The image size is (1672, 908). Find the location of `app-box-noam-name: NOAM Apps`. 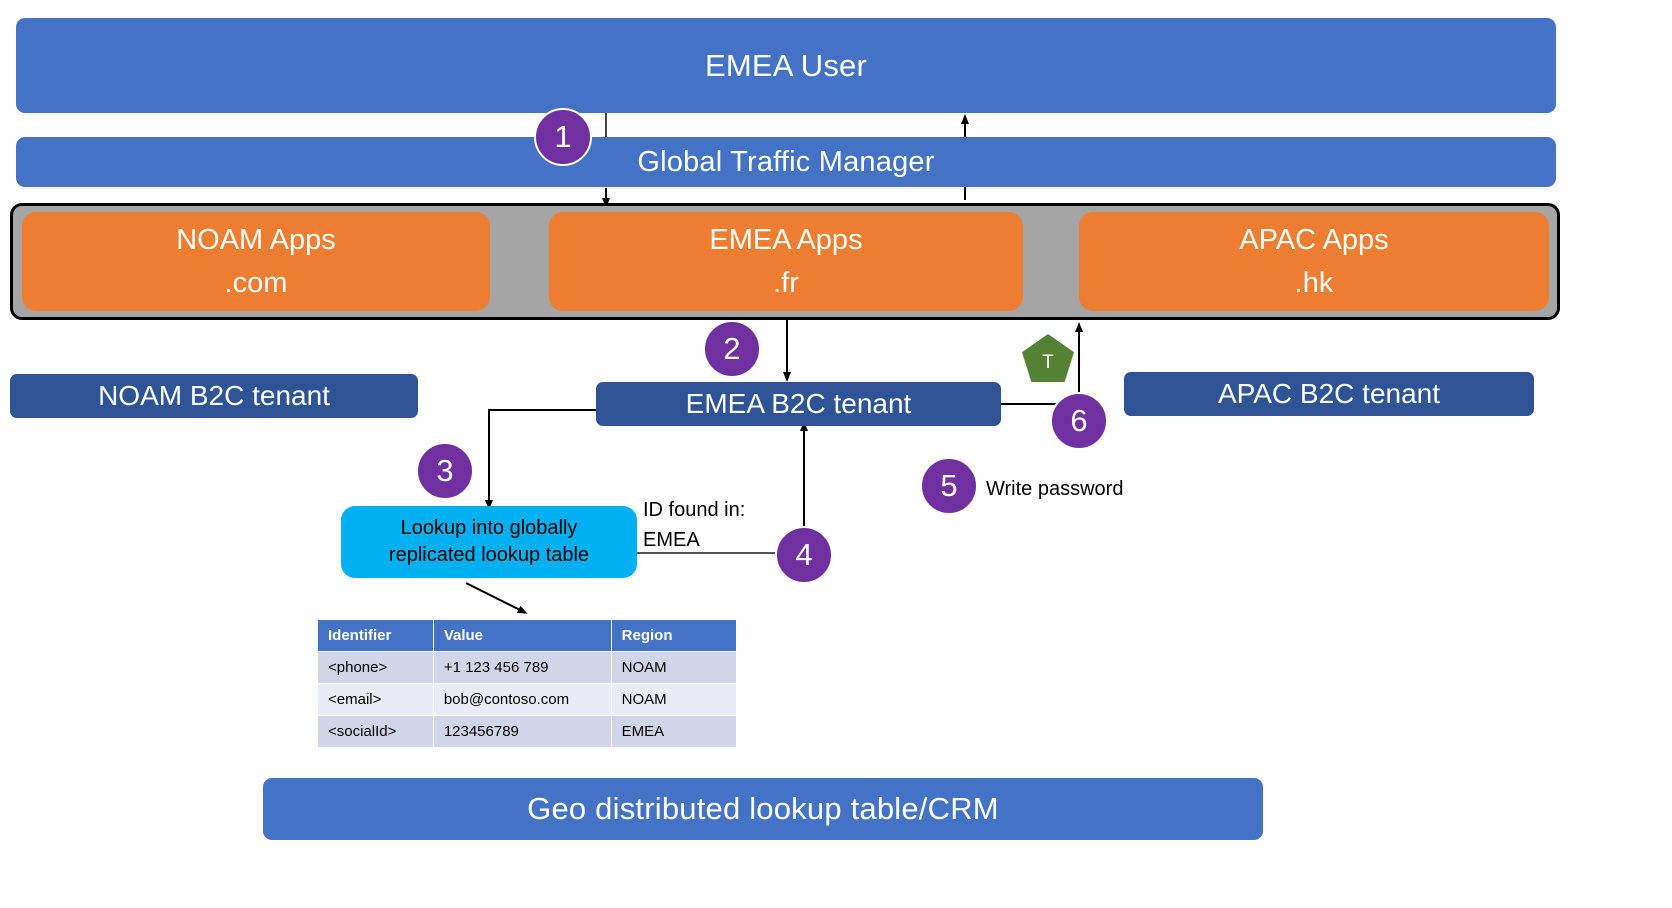

app-box-noam-name: NOAM Apps is located at coordinates (256, 240).